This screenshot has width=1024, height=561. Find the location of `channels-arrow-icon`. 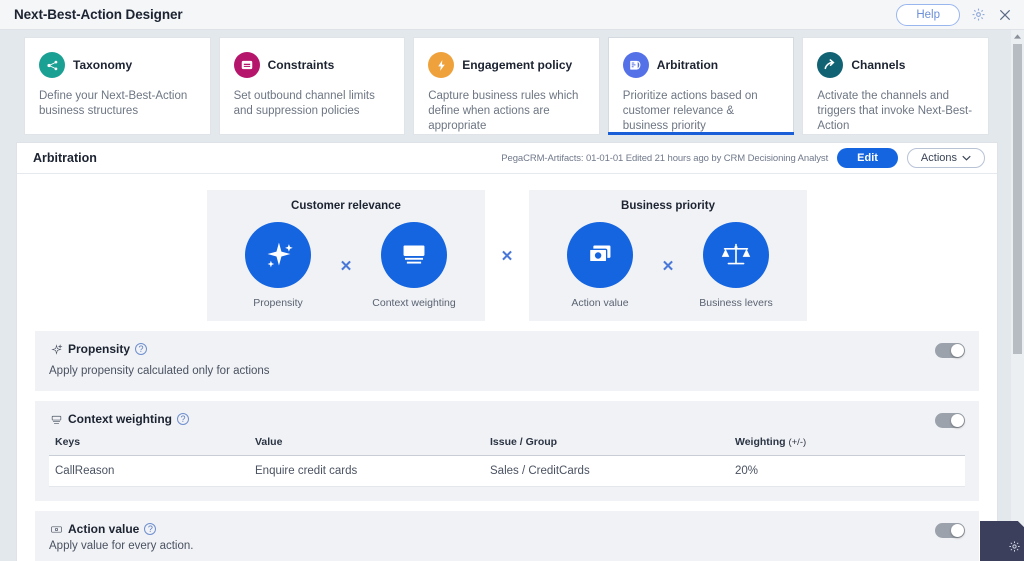

channels-arrow-icon is located at coordinates (830, 65).